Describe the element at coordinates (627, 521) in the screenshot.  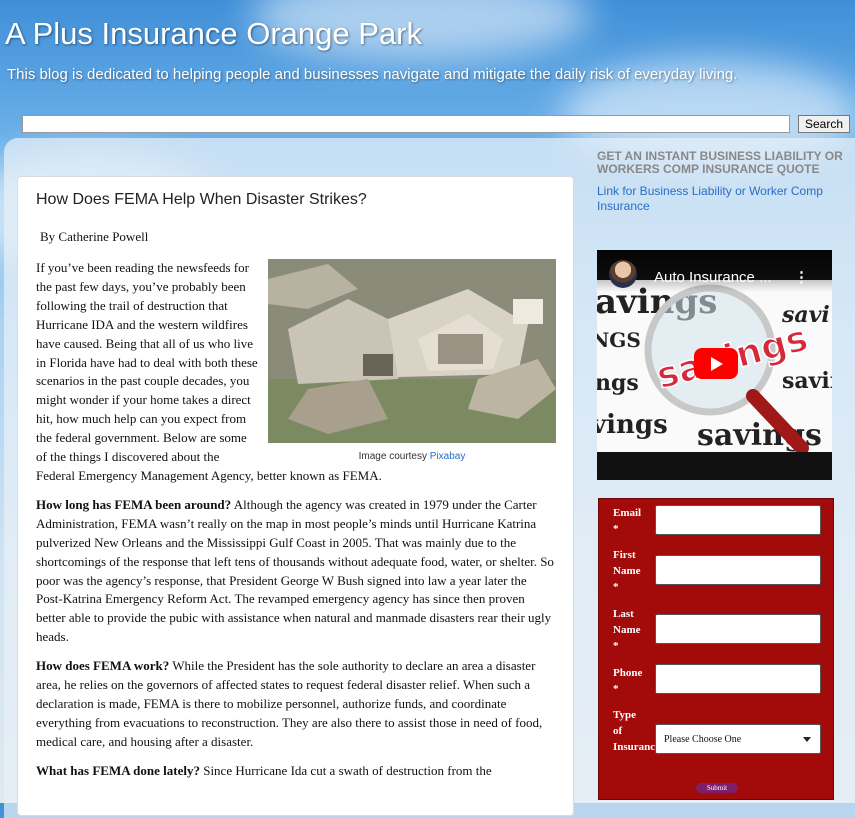
I see `email-label: Email *` at that location.